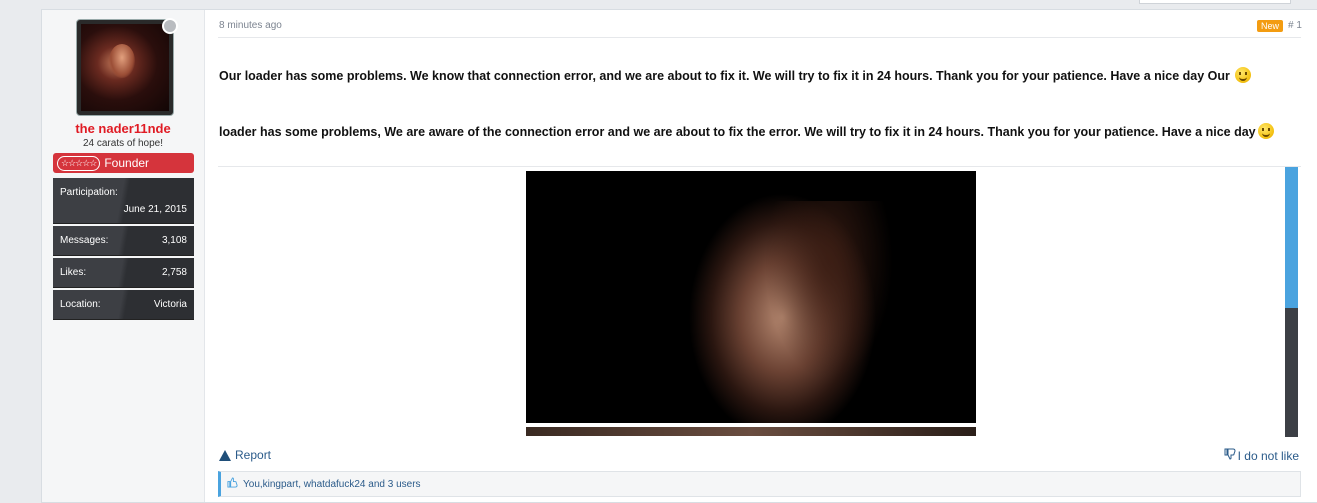  I want to click on stars-icon: ☆☆☆☆☆, so click(79, 163).